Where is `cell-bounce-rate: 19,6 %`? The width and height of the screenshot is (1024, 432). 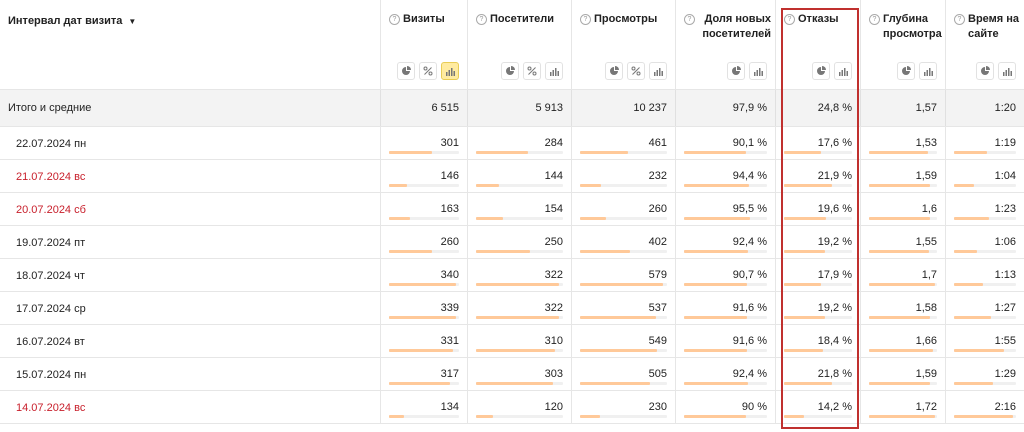 cell-bounce-rate: 19,6 % is located at coordinates (817, 209).